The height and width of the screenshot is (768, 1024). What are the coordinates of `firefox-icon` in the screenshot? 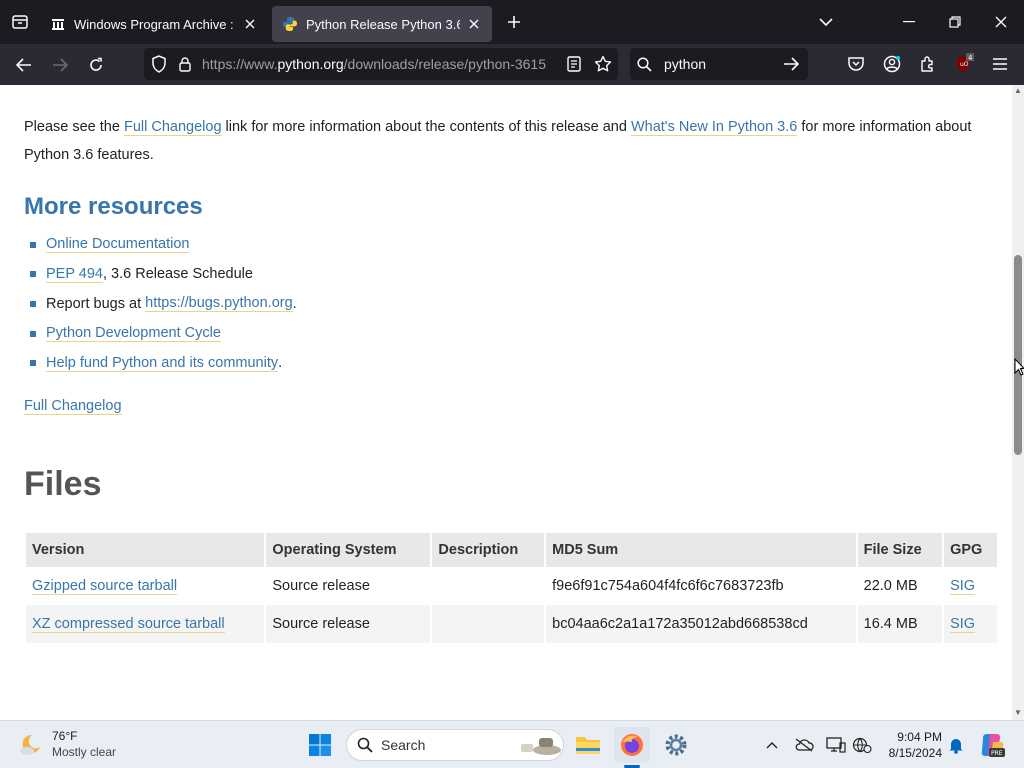 It's located at (632, 745).